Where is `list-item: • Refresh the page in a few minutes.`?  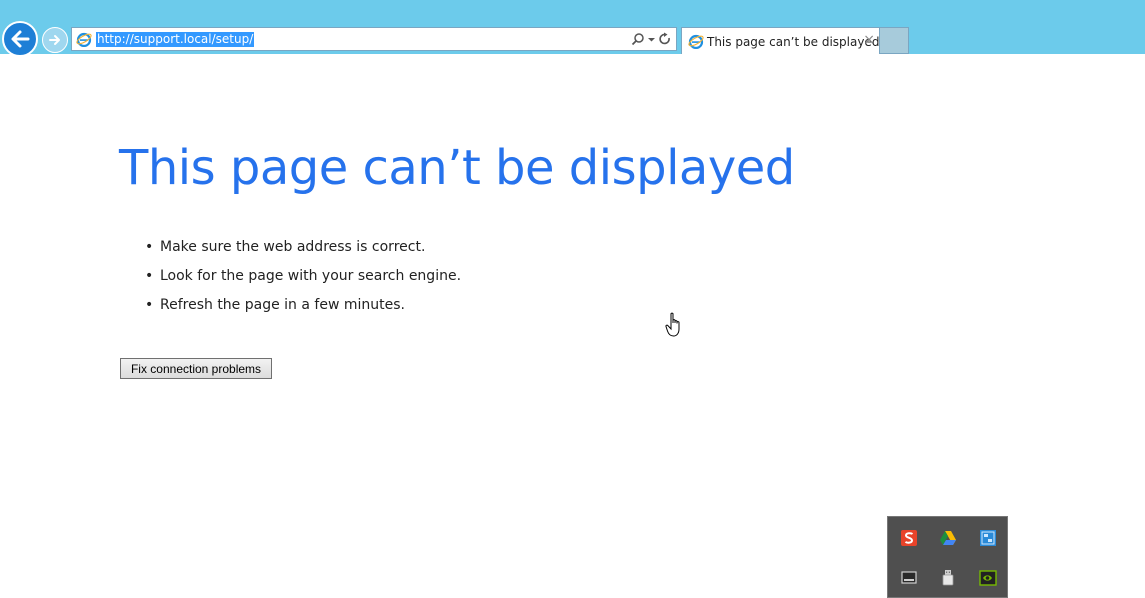
list-item: • Refresh the page in a few minutes. is located at coordinates (303, 308).